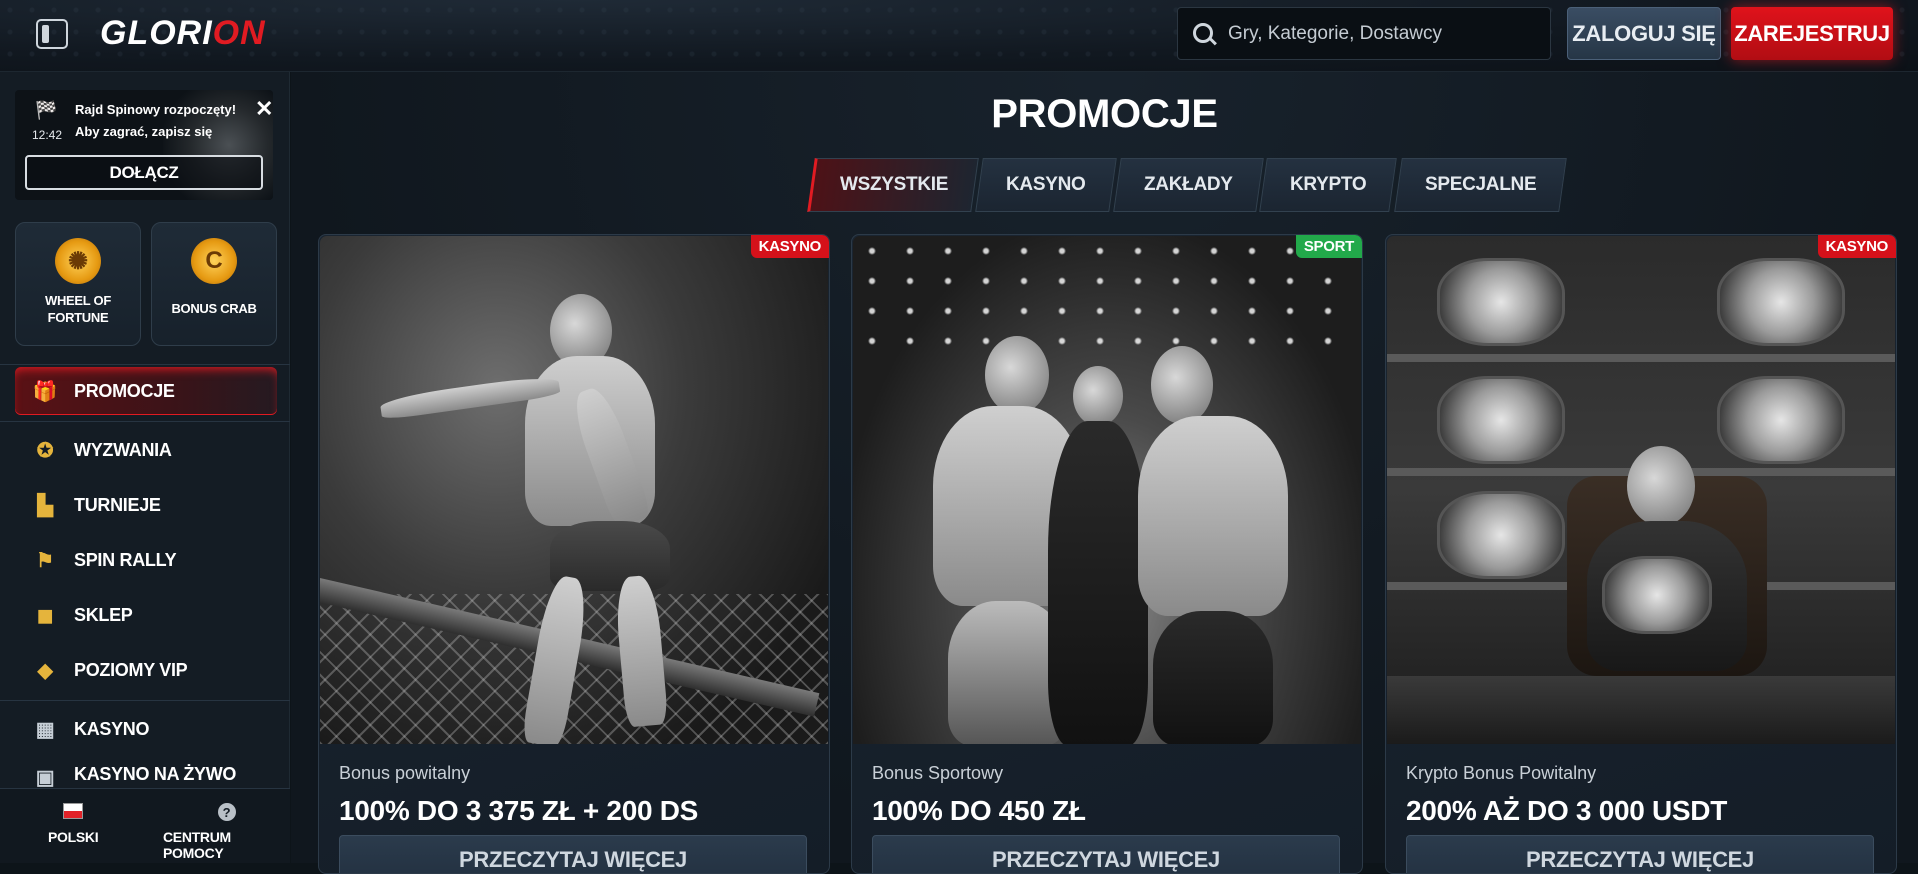  Describe the element at coordinates (45, 670) in the screenshot. I see `diamond-icon: ◆` at that location.